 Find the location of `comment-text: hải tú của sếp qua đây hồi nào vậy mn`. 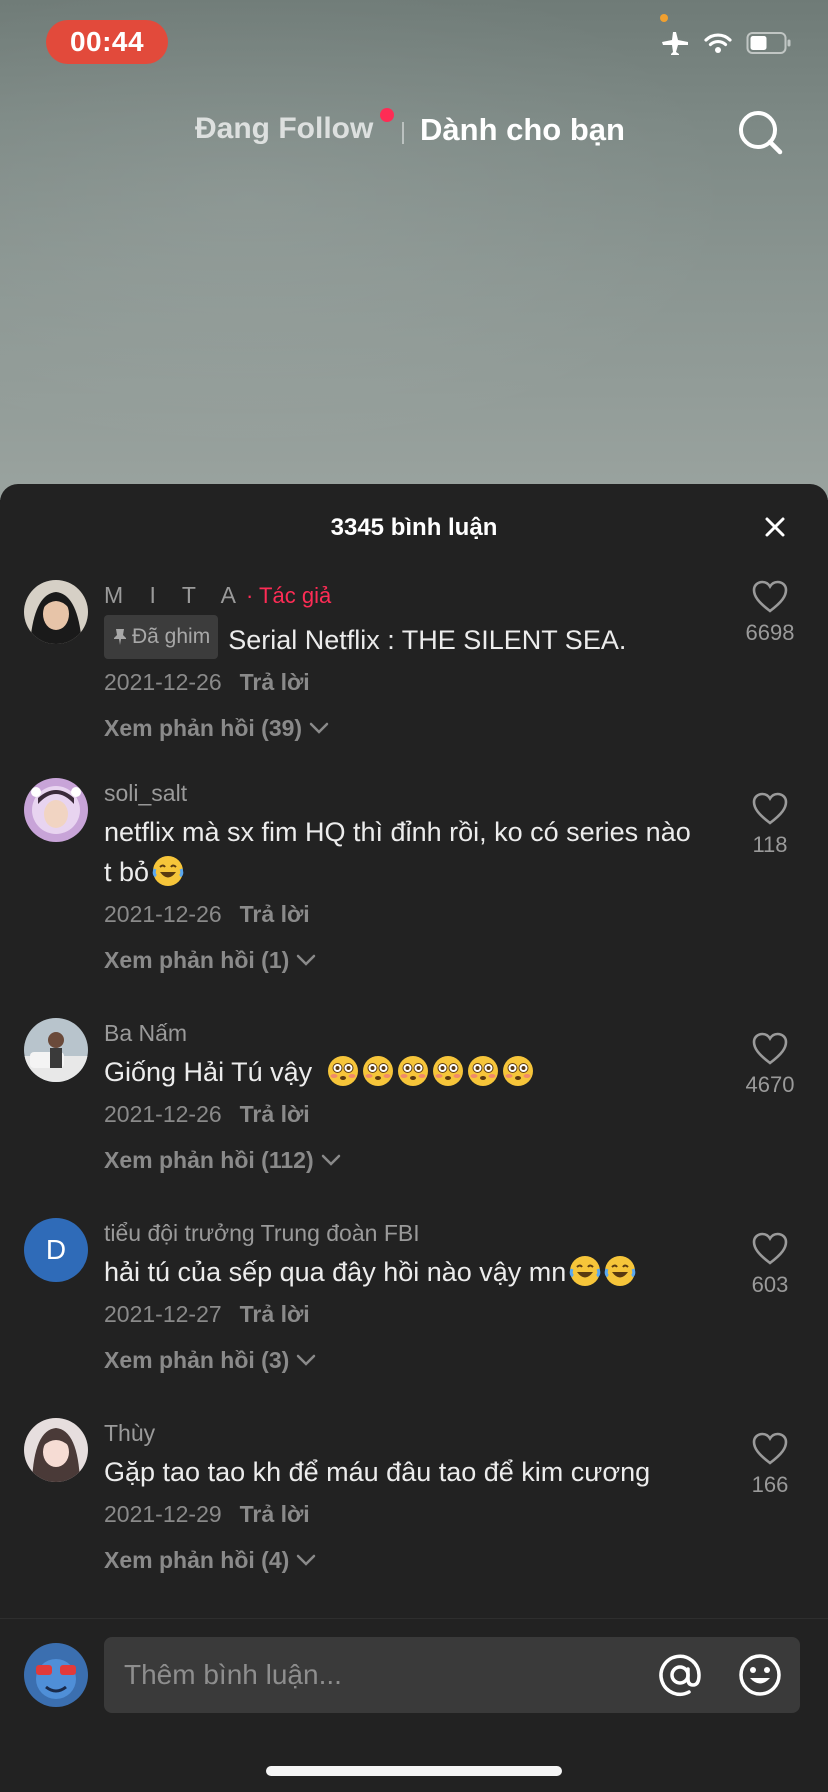

comment-text: hải tú của sếp qua đây hồi nào vậy mn is located at coordinates (404, 1272).